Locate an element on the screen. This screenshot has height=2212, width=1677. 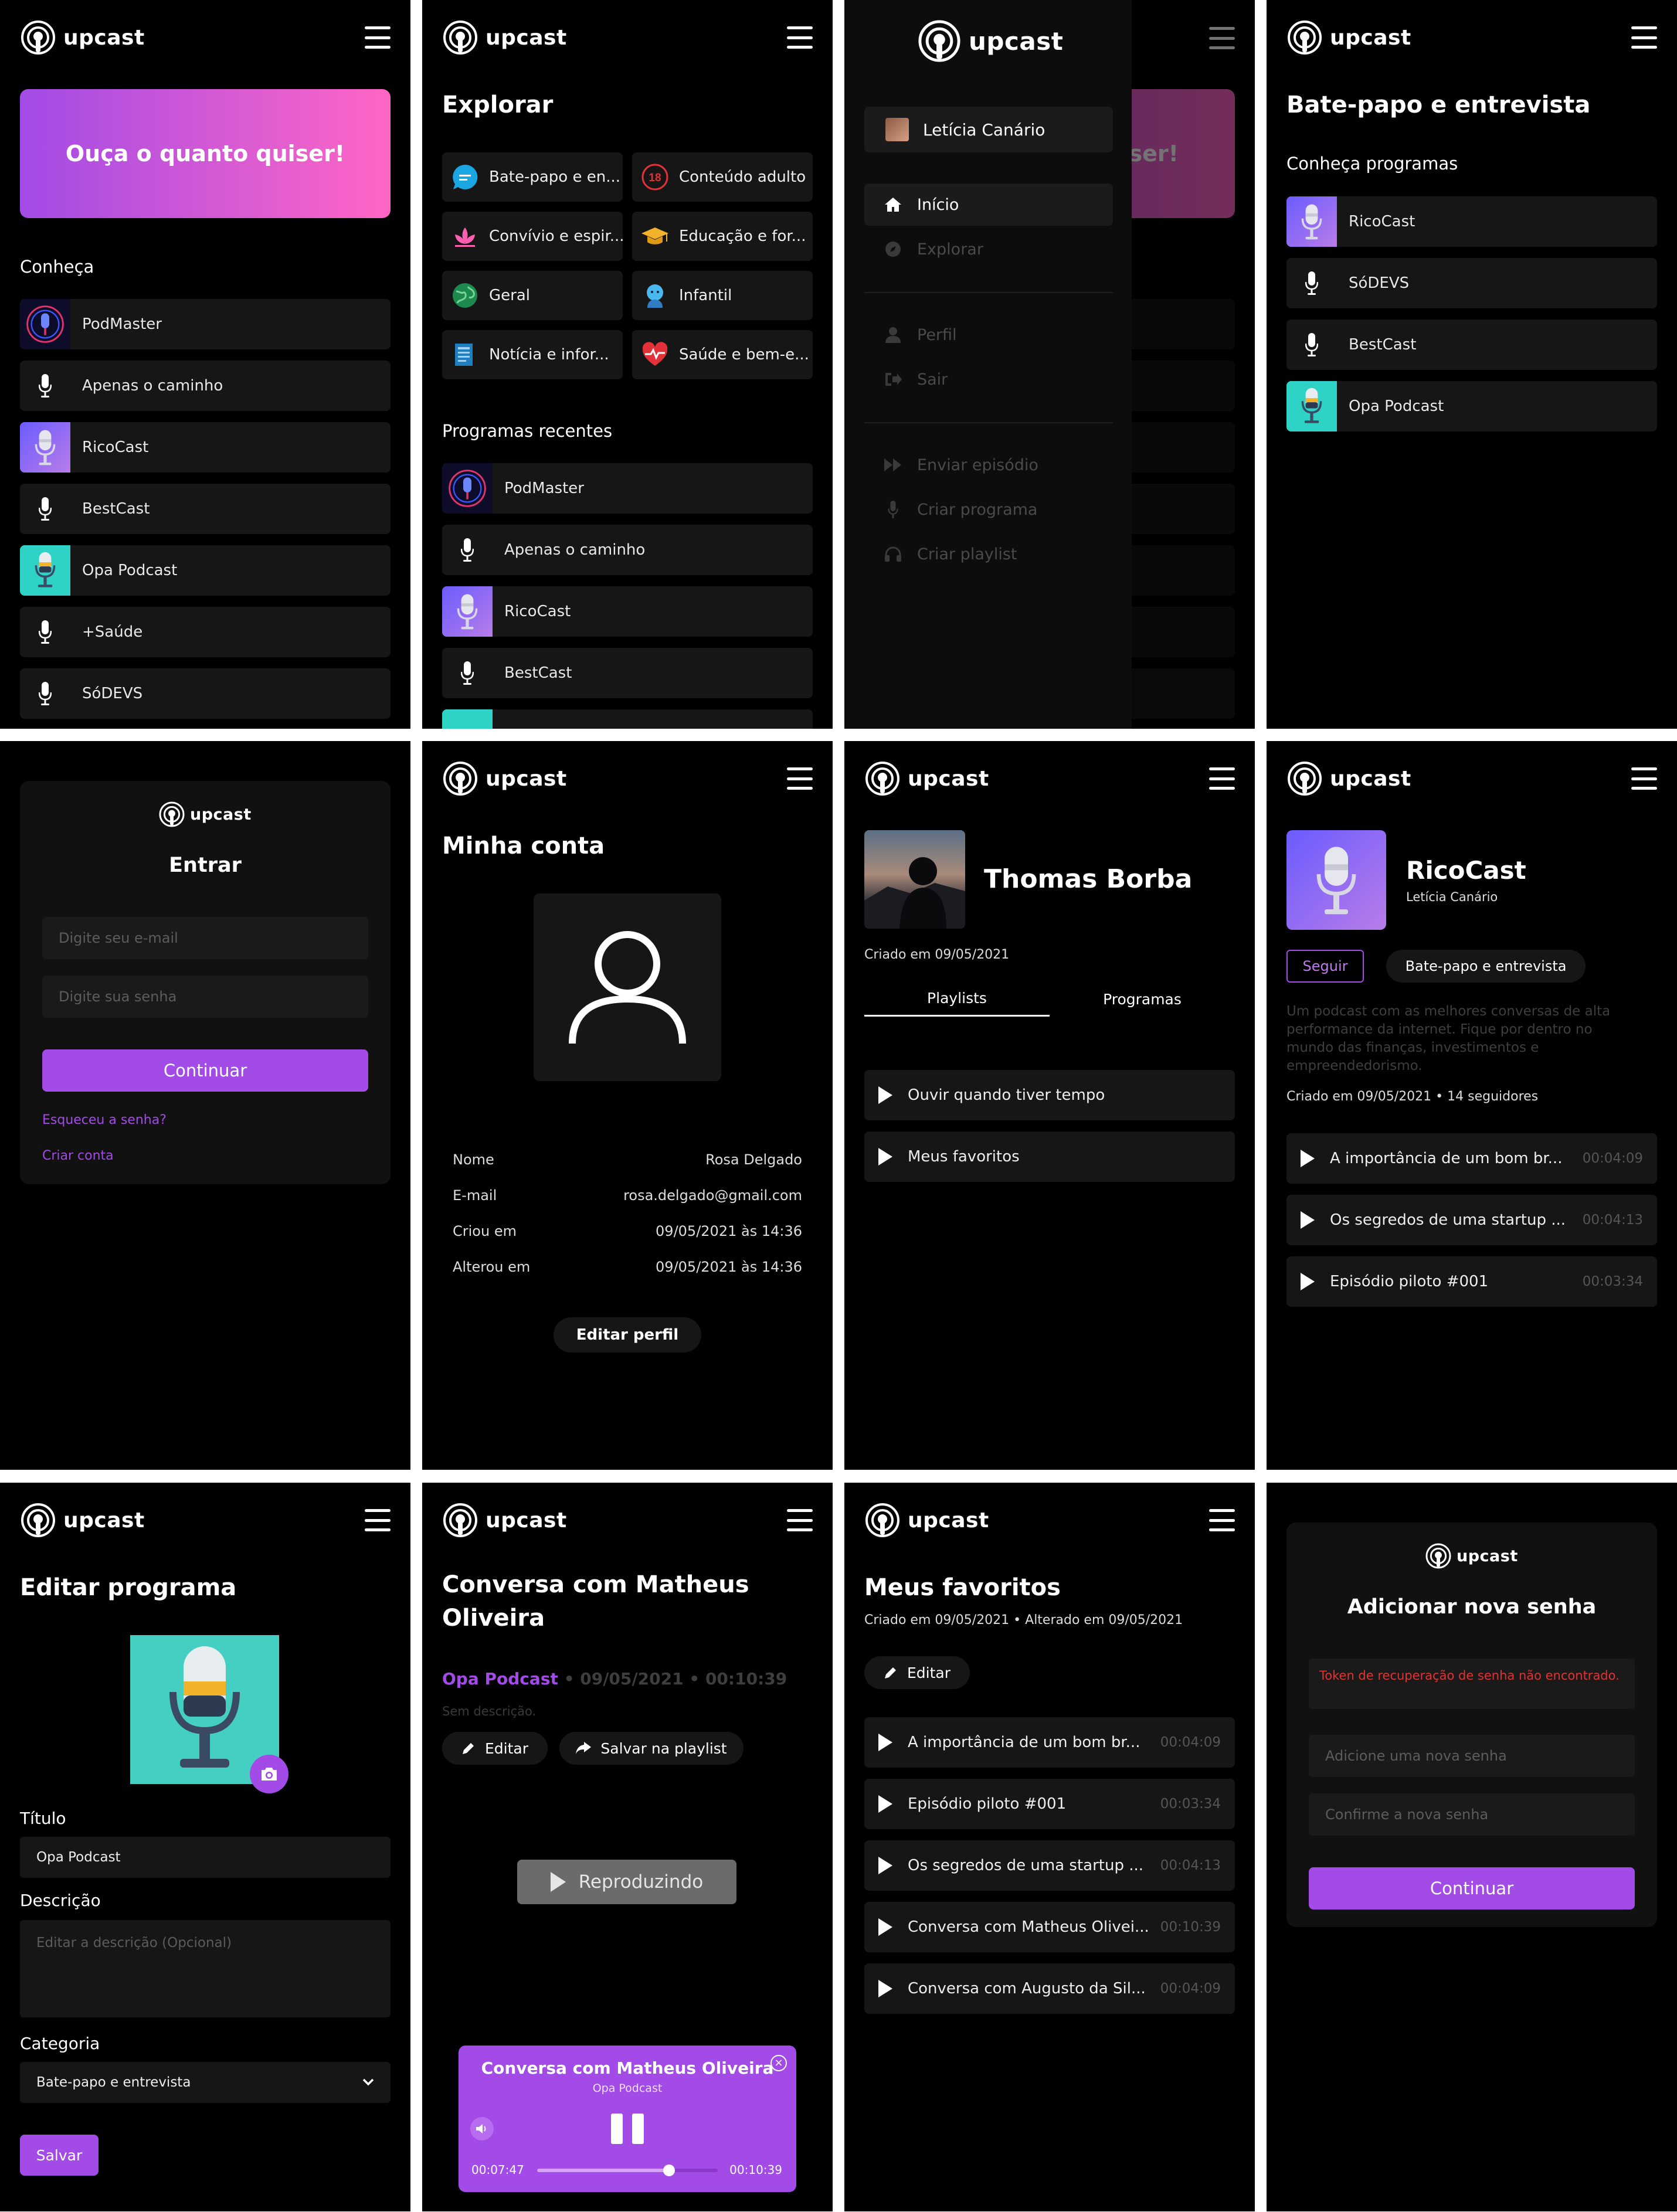
progress-track is located at coordinates (627, 2170).